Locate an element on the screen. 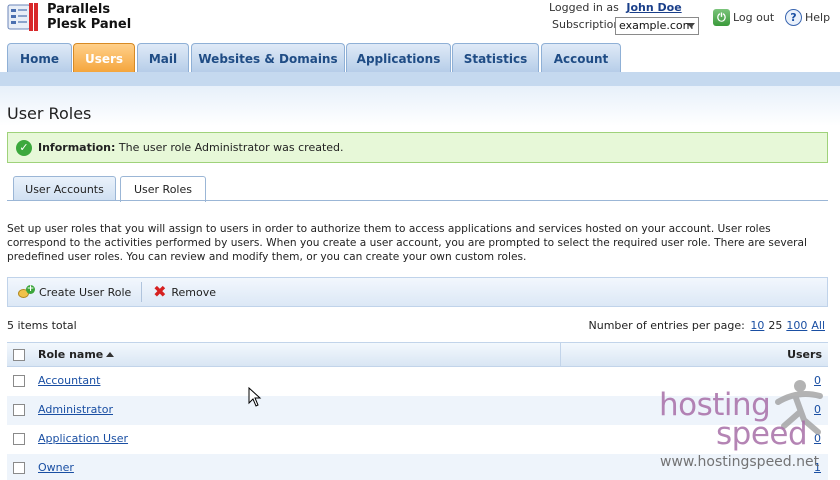 This screenshot has width=840, height=480. tab-label: Websites & Domains is located at coordinates (268, 58).